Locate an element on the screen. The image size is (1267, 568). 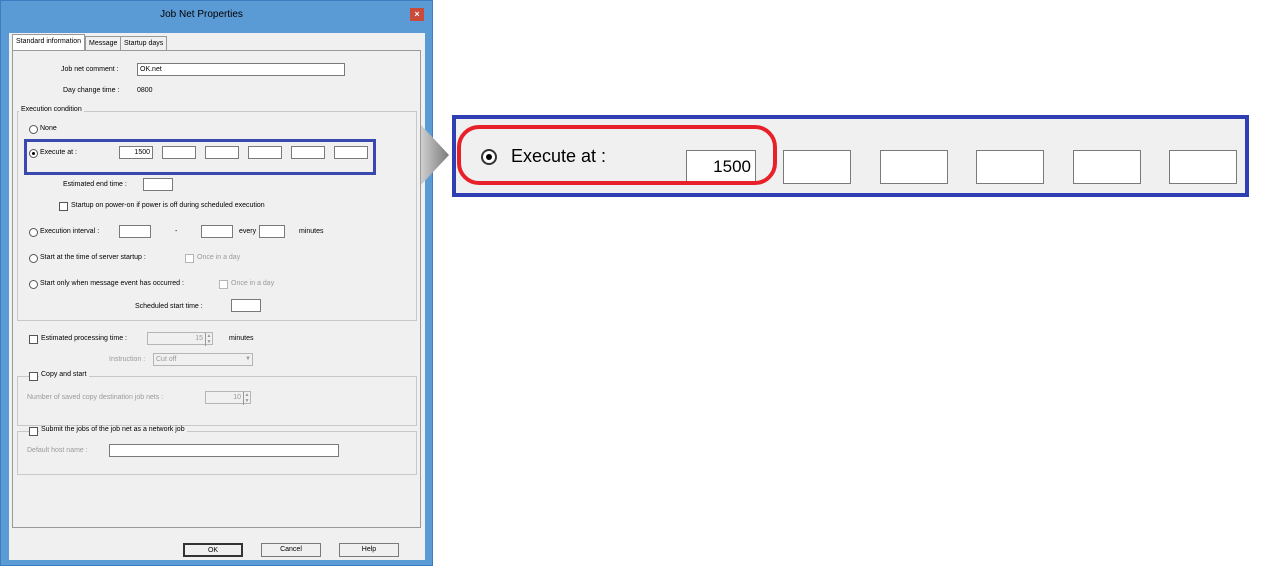
start-server-label: Start at the time of server startup : is located at coordinates (93, 257).